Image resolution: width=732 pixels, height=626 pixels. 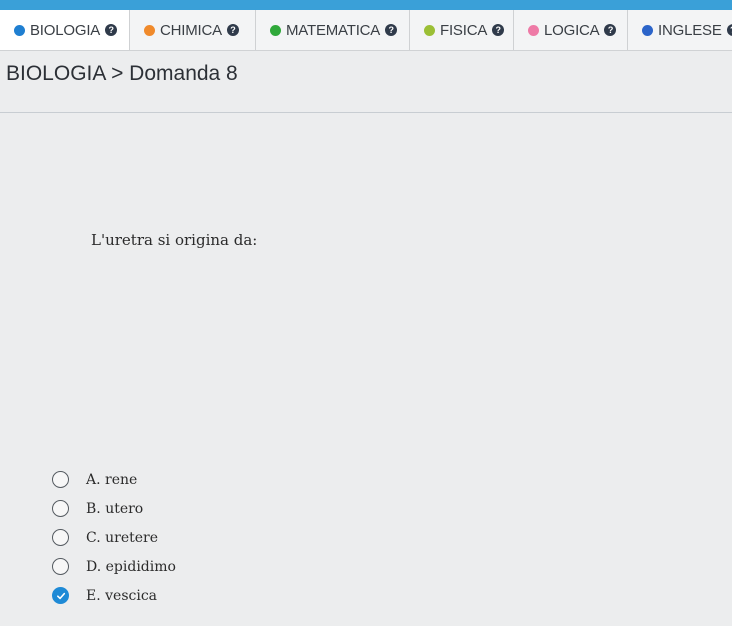 I want to click on tab-logica: LOGICA ?, so click(x=571, y=30).